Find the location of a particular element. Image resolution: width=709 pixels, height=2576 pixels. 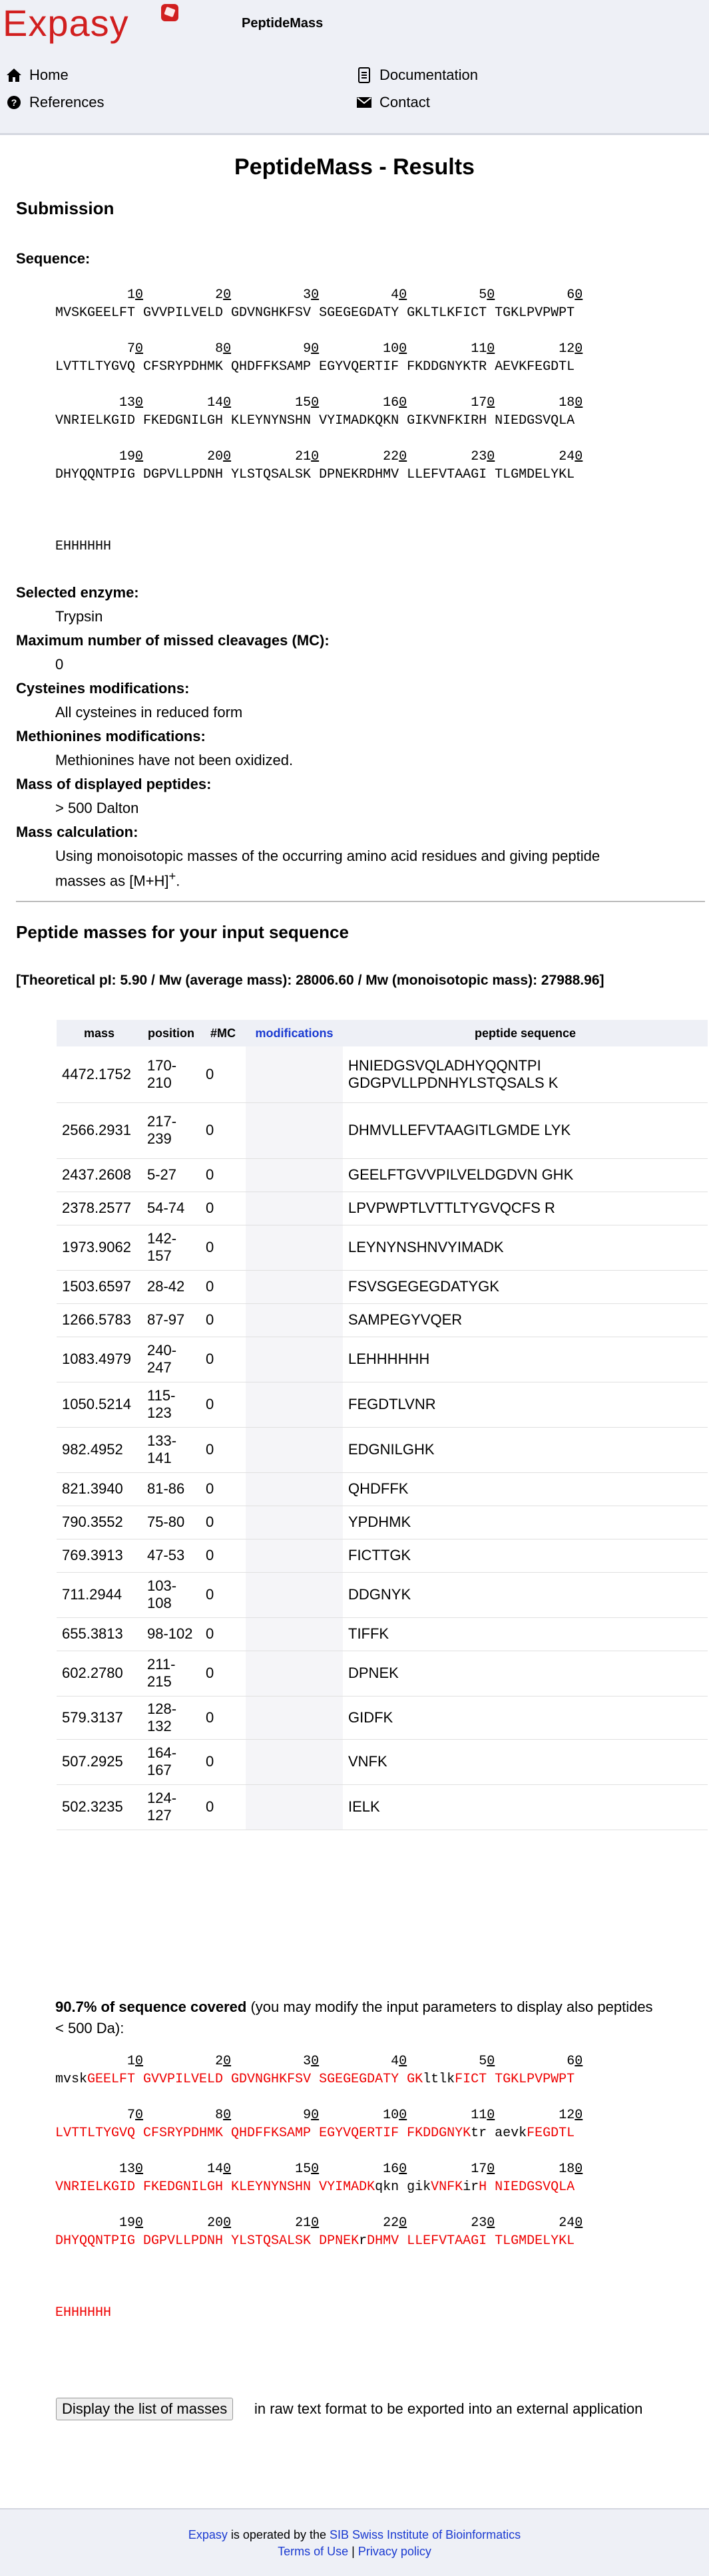

table-row: 602.2780 211-215 0 DPNEK is located at coordinates (383, 1673).